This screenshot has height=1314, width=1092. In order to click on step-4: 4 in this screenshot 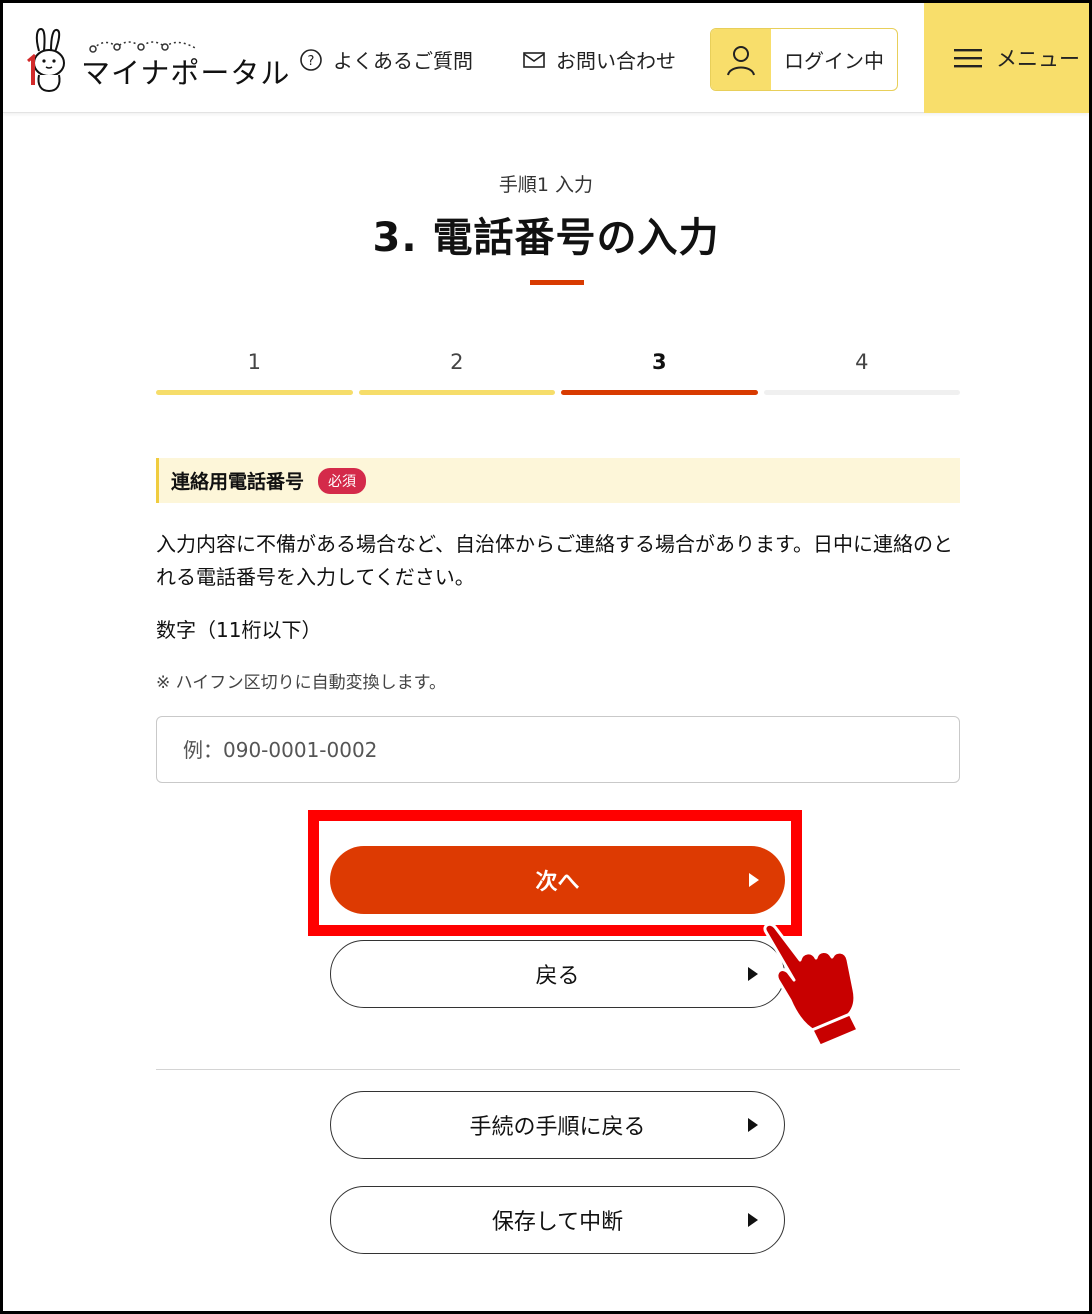, I will do `click(861, 372)`.